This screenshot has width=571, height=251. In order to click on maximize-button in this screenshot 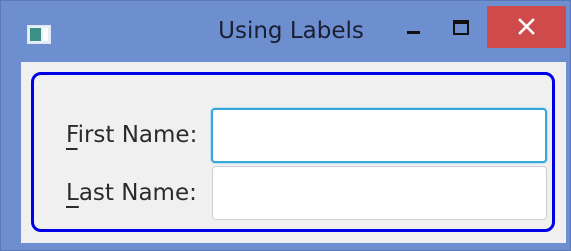, I will do `click(460, 29)`.